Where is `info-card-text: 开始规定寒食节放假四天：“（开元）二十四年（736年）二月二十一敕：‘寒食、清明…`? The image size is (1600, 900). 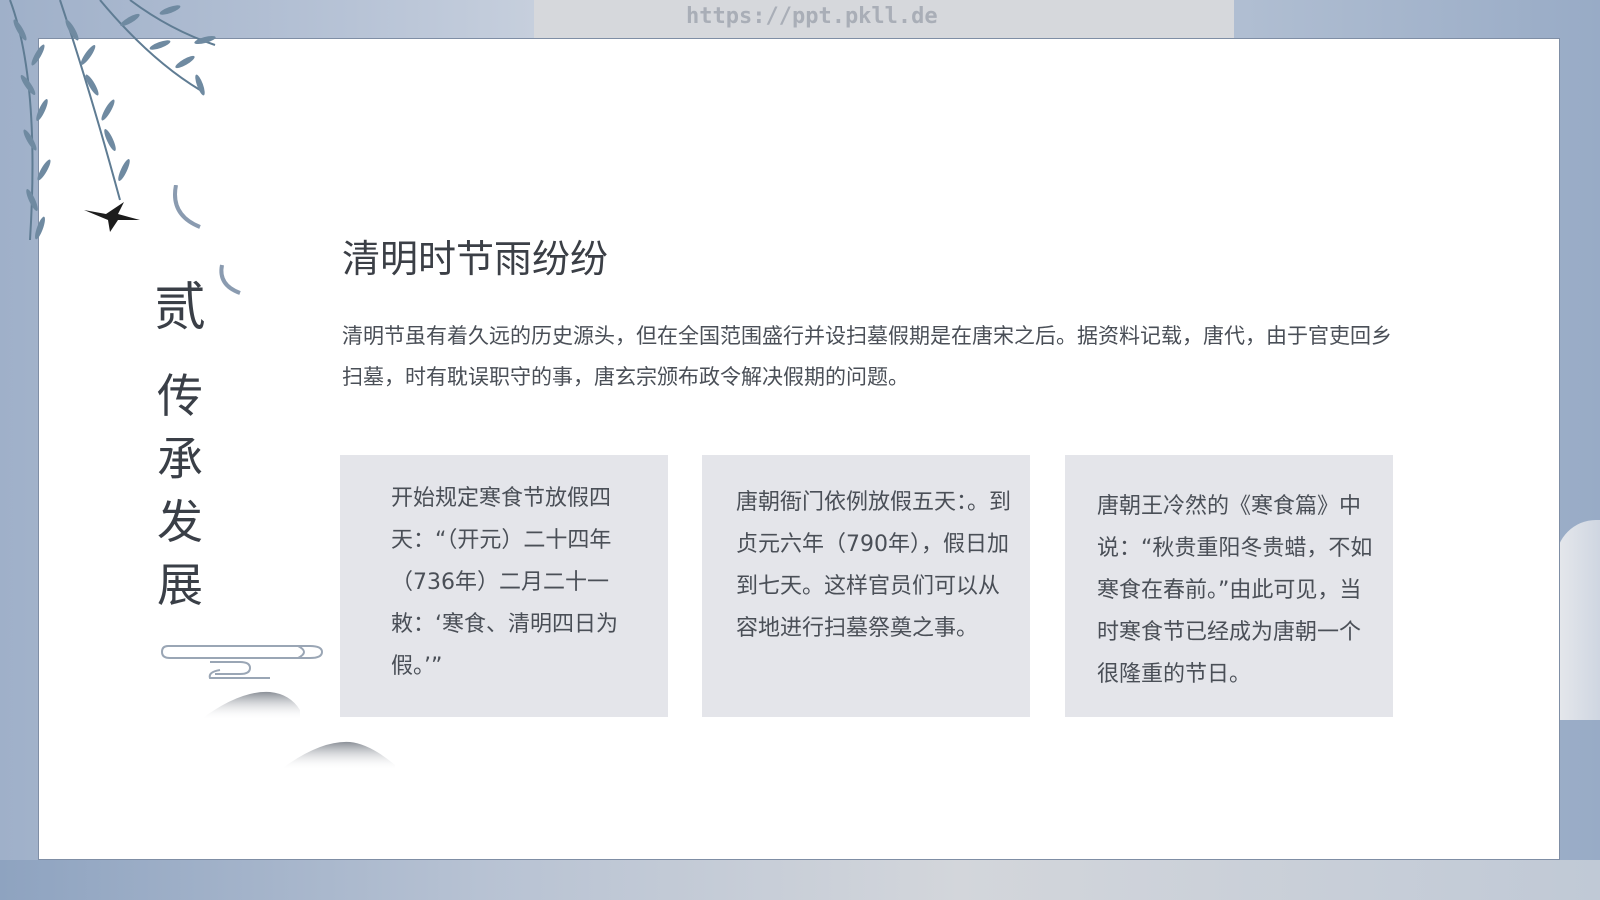
info-card-text: 开始规定寒食节放假四天：“（开元）二十四年（736年）二月二十一敕：‘寒食、清明… is located at coordinates (504, 582).